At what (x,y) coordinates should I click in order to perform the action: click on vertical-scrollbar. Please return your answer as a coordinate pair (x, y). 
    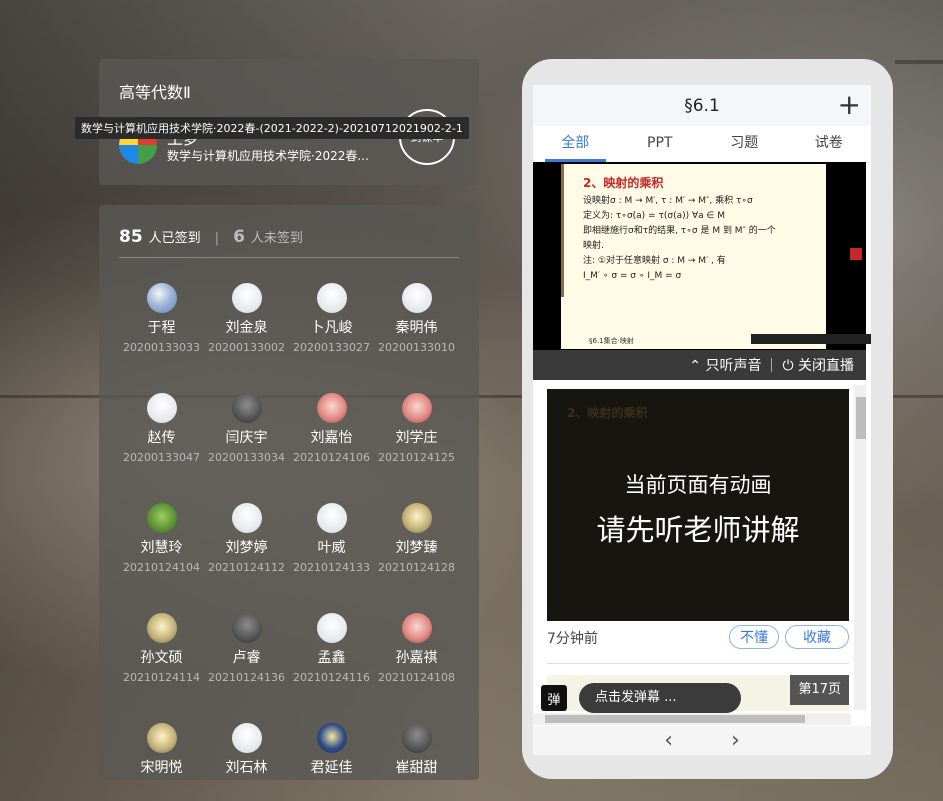
    Looking at the image, I should click on (860, 547).